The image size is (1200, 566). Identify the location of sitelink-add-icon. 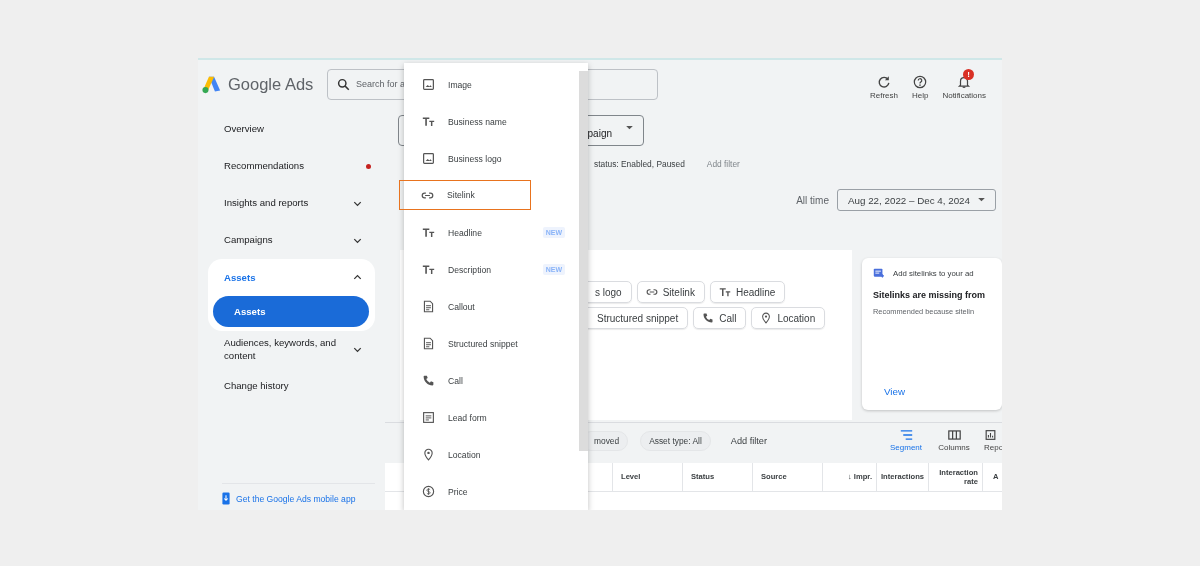
(878, 273).